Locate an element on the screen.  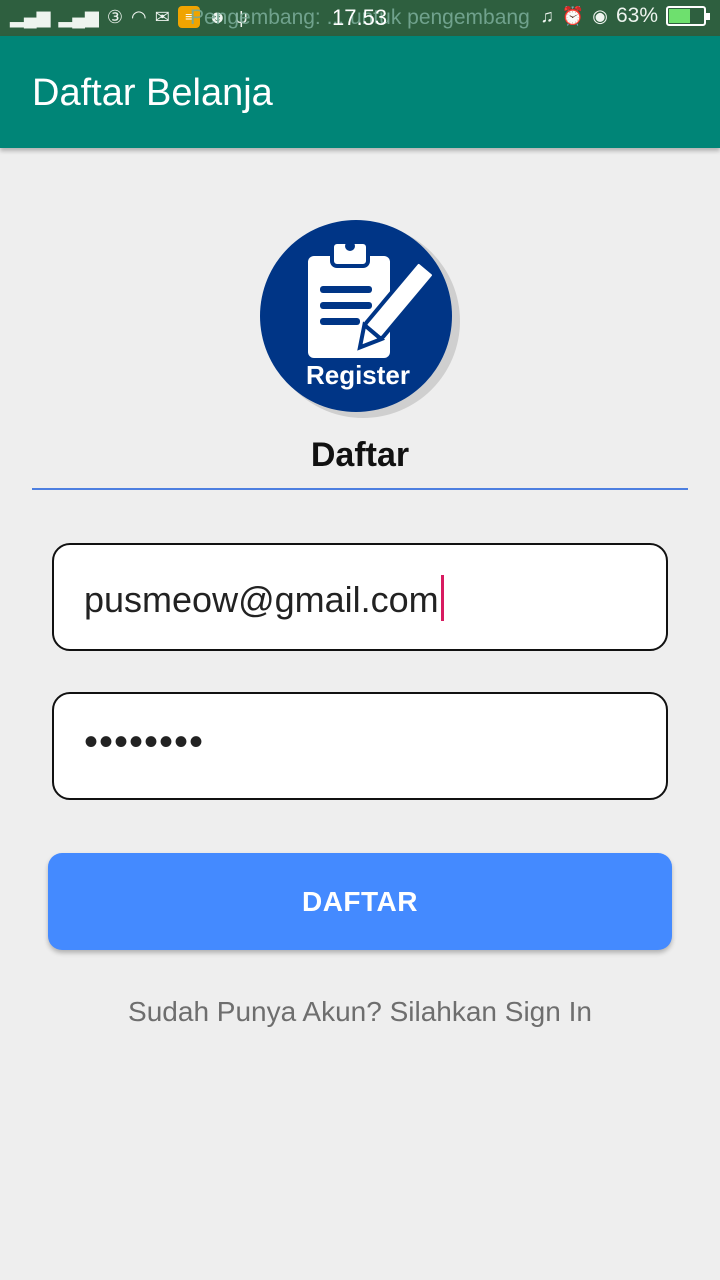
page-title: Daftar is located at coordinates (360, 455).